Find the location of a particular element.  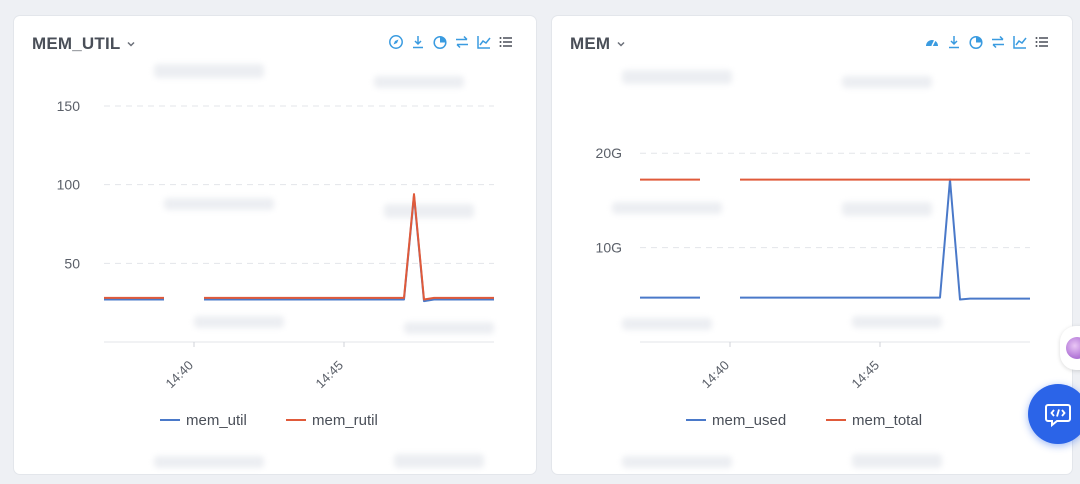

chat-code-icon is located at coordinates (1058, 416).